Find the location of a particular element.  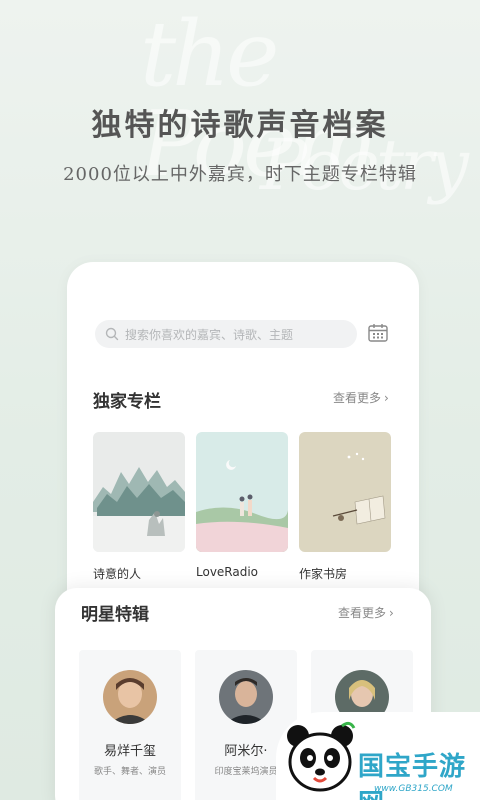

stars-more-link: 查看更多 › is located at coordinates (366, 612).